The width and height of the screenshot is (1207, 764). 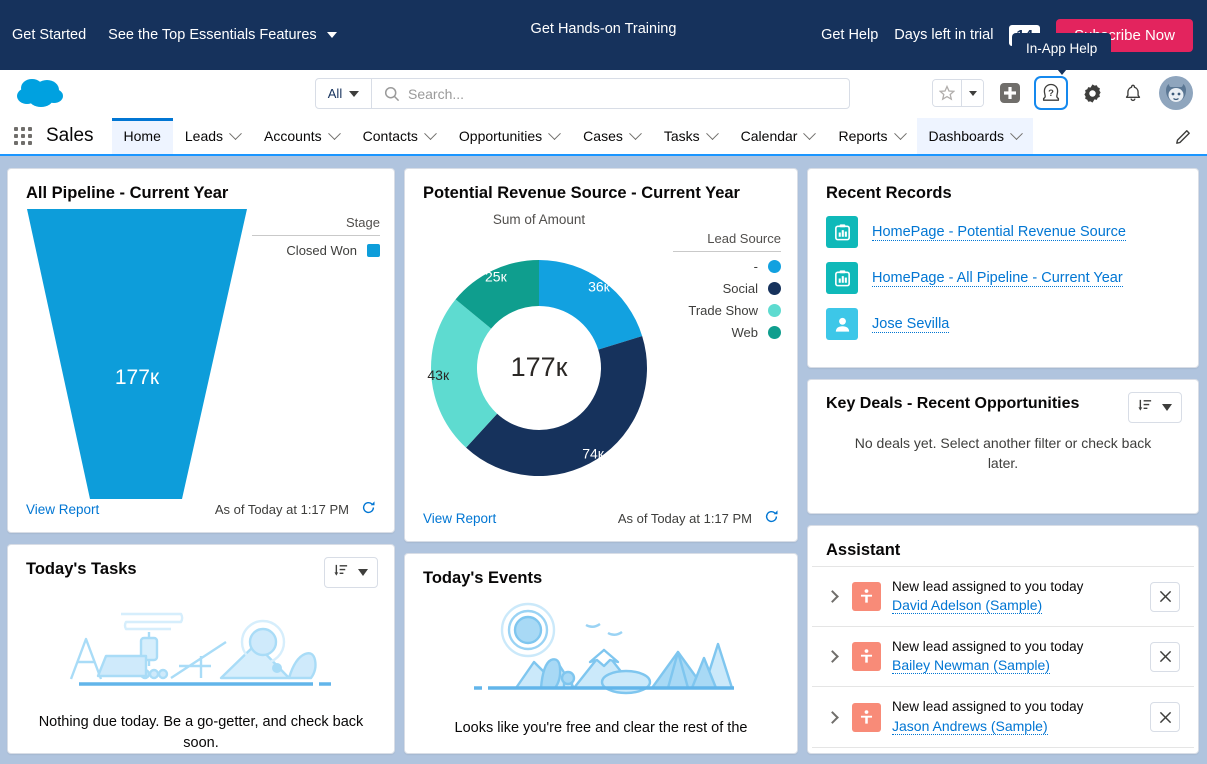 What do you see at coordinates (727, 266) in the screenshot?
I see `legend-item--: -` at bounding box center [727, 266].